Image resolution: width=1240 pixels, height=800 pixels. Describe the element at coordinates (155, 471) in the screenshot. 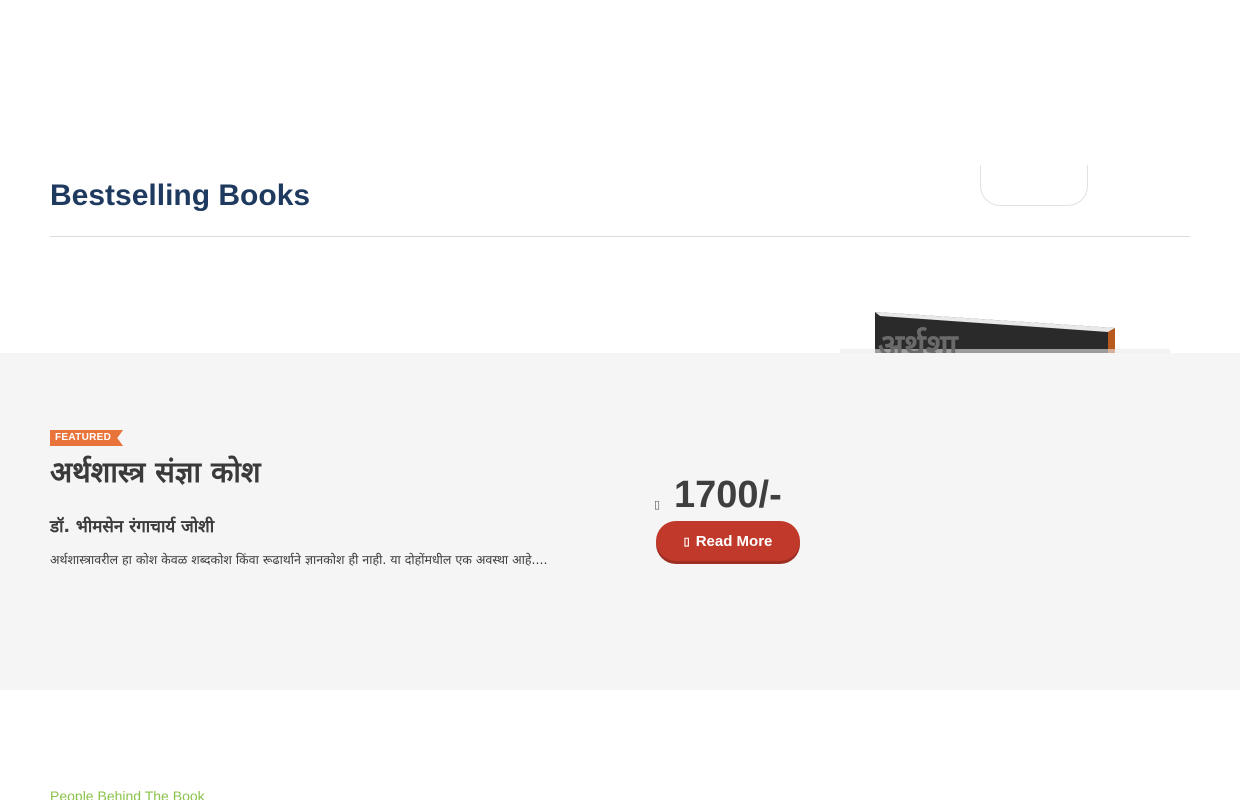

I see `book-title: अर्थशास्त्र संज्ञा कोश` at that location.